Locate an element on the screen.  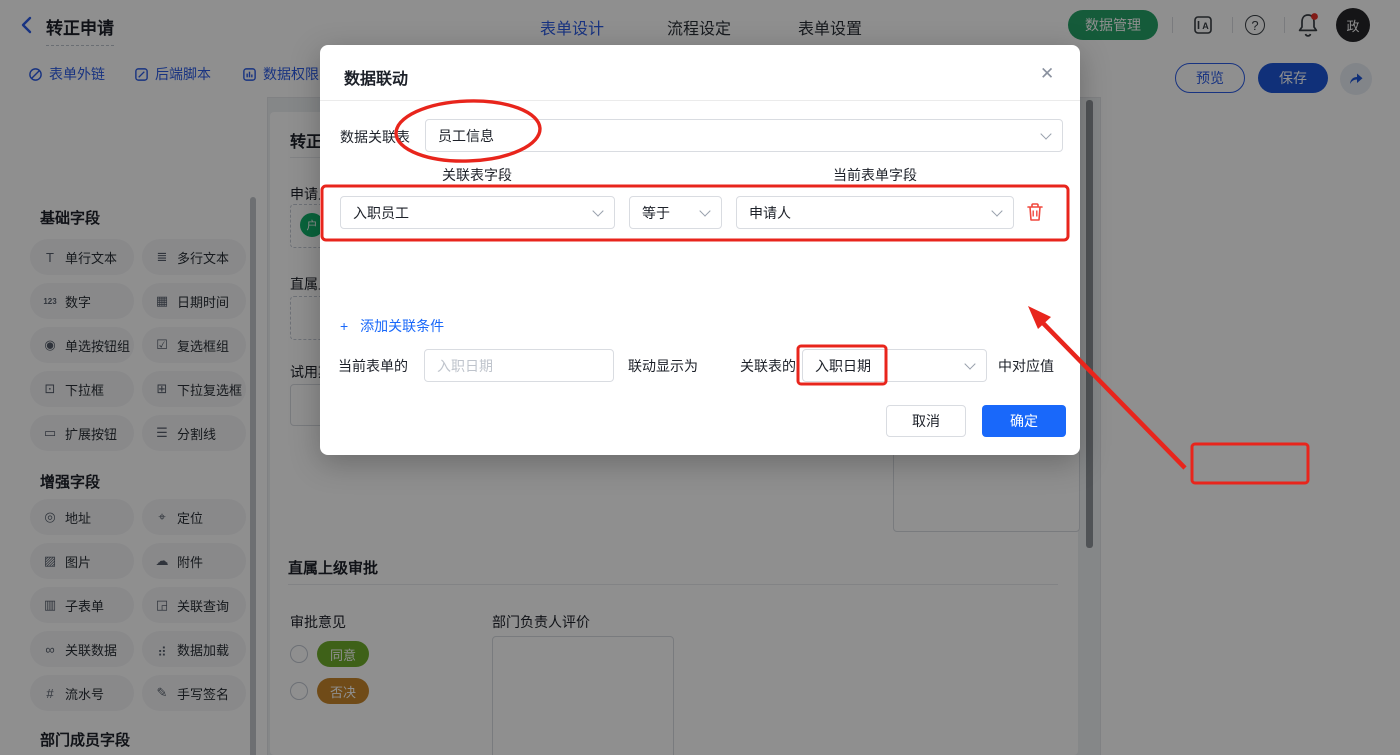
cancel-button: 取消 is located at coordinates (926, 421).